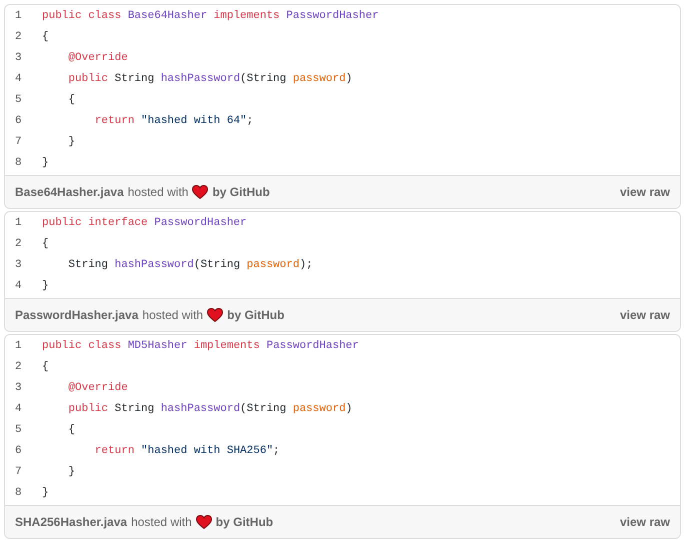 The width and height of the screenshot is (685, 549). What do you see at coordinates (69, 192) in the screenshot?
I see `file-link: Base64Hasher.java` at bounding box center [69, 192].